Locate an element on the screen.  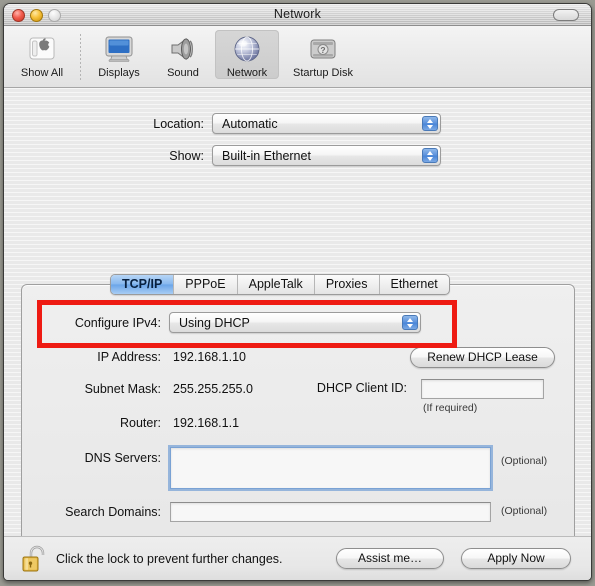
search-domains-label-row: Search Domains: is located at coordinates (103, 512).